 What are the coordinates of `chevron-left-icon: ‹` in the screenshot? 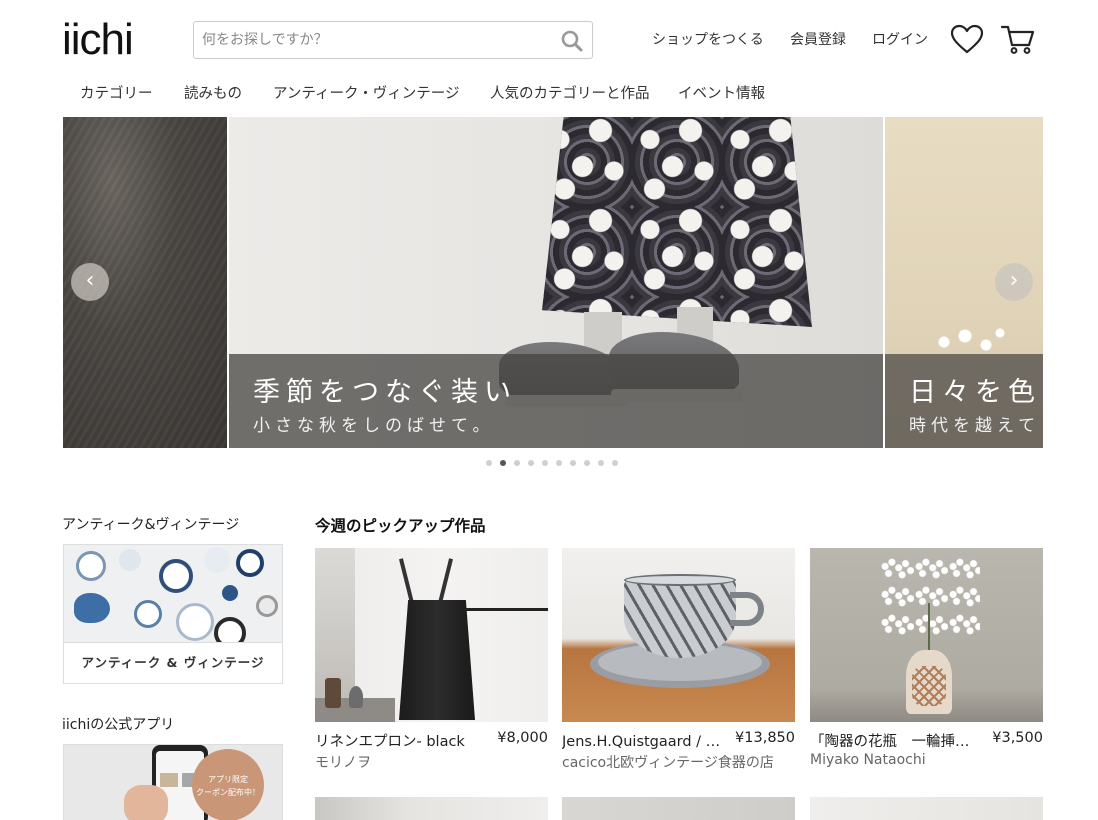 It's located at (90, 280).